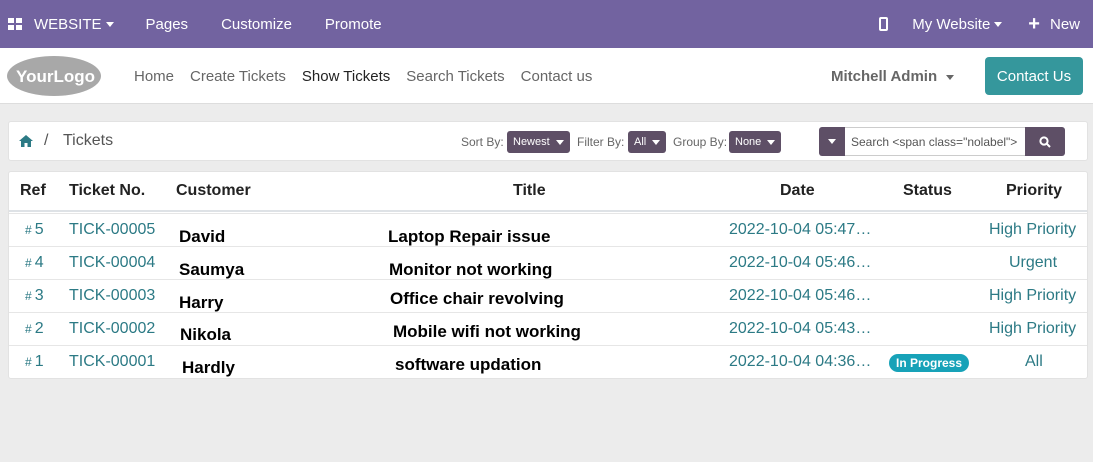 The image size is (1093, 462). What do you see at coordinates (884, 24) in the screenshot?
I see `mobile-preview-icon` at bounding box center [884, 24].